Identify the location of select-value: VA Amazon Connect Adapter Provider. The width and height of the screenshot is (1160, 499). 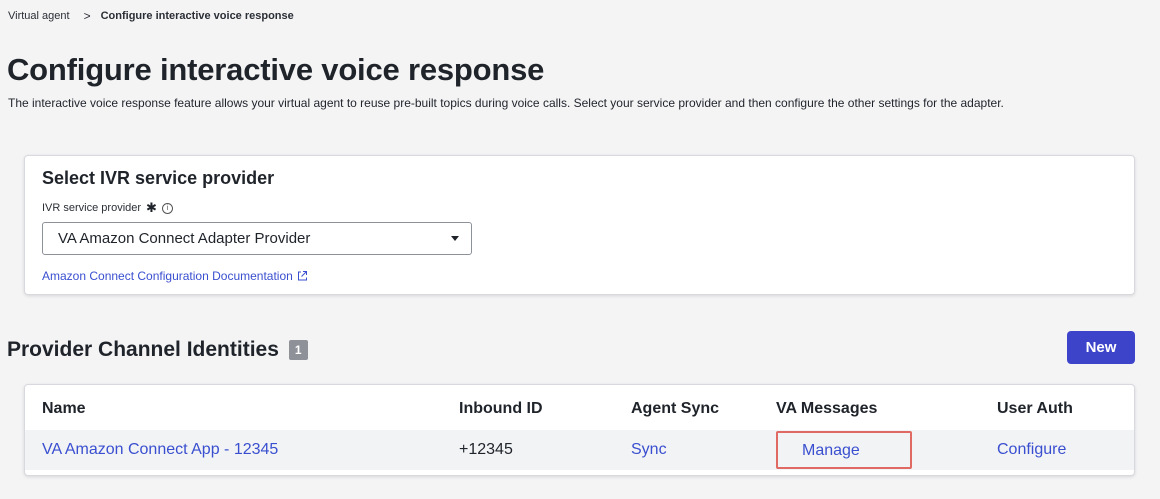
(184, 238).